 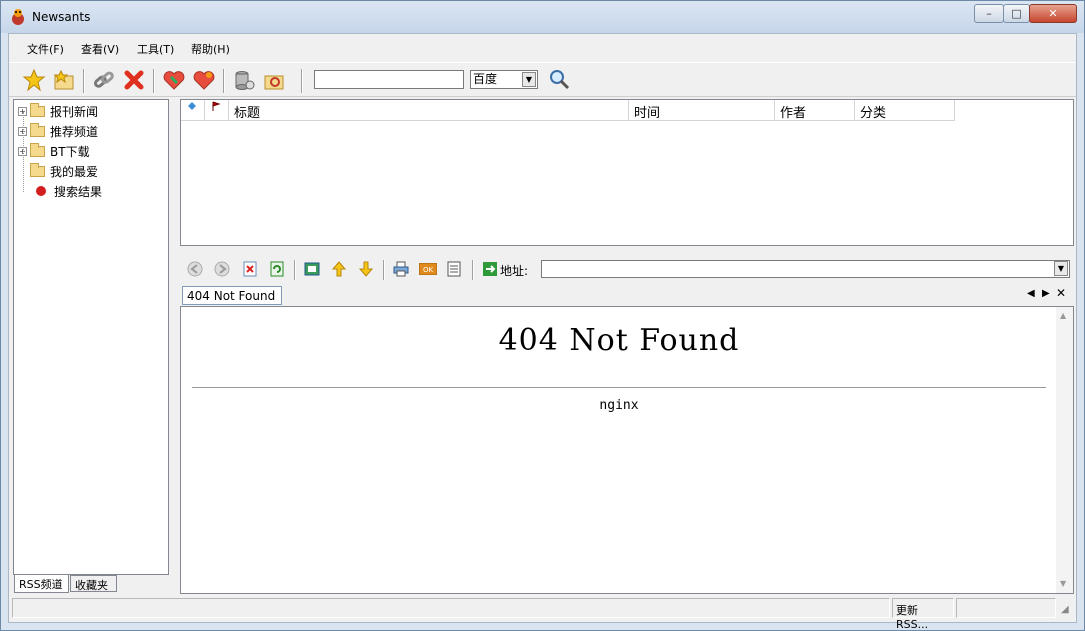 I want to click on database-icon, so click(x=244, y=80).